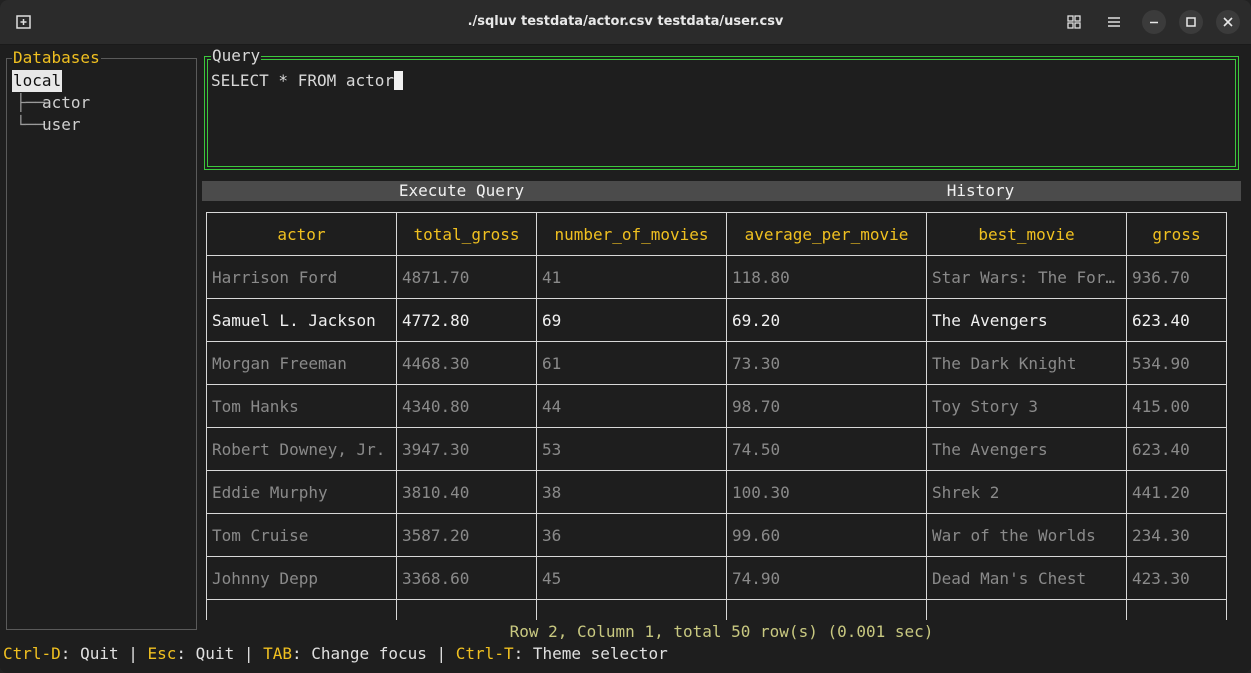  Describe the element at coordinates (826, 363) in the screenshot. I see `table-cell: 73.30` at that location.